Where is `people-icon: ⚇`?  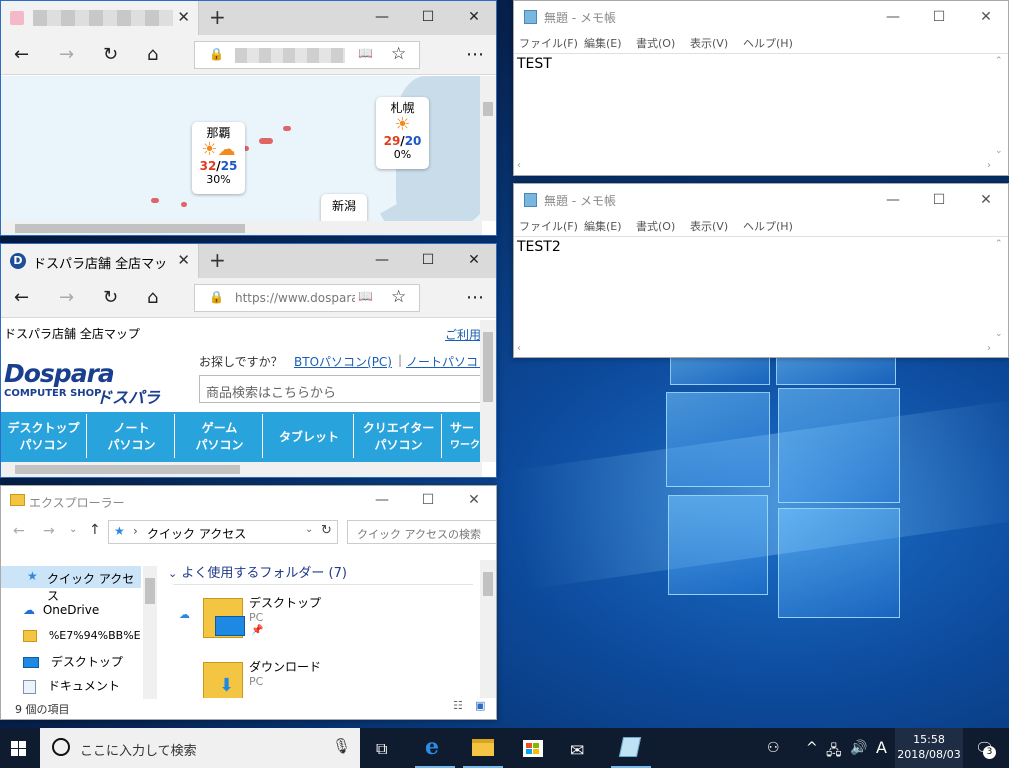
people-icon: ⚇ is located at coordinates (773, 748).